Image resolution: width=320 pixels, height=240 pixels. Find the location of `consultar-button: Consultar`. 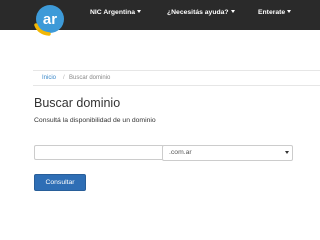

consultar-button: Consultar is located at coordinates (60, 182).